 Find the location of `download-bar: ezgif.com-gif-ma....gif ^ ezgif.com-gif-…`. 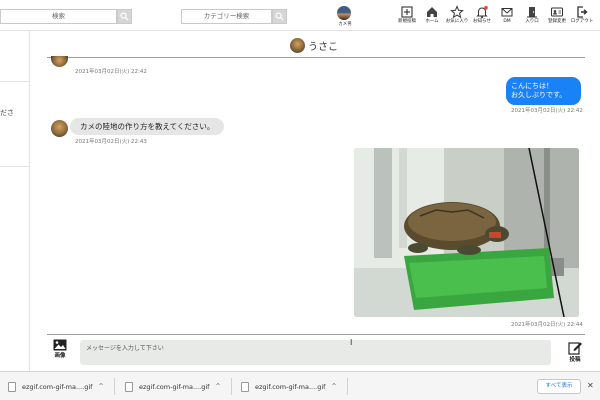

download-bar: ezgif.com-gif-ma....gif ^ ezgif.com-gif-… is located at coordinates (300, 385).